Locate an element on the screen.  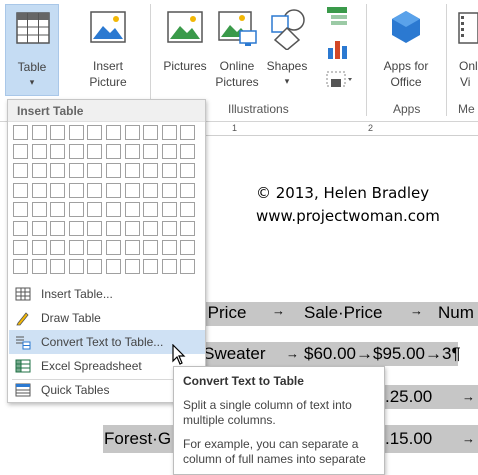
apps-for-office-button: Apps for Office is located at coordinates (406, 48).